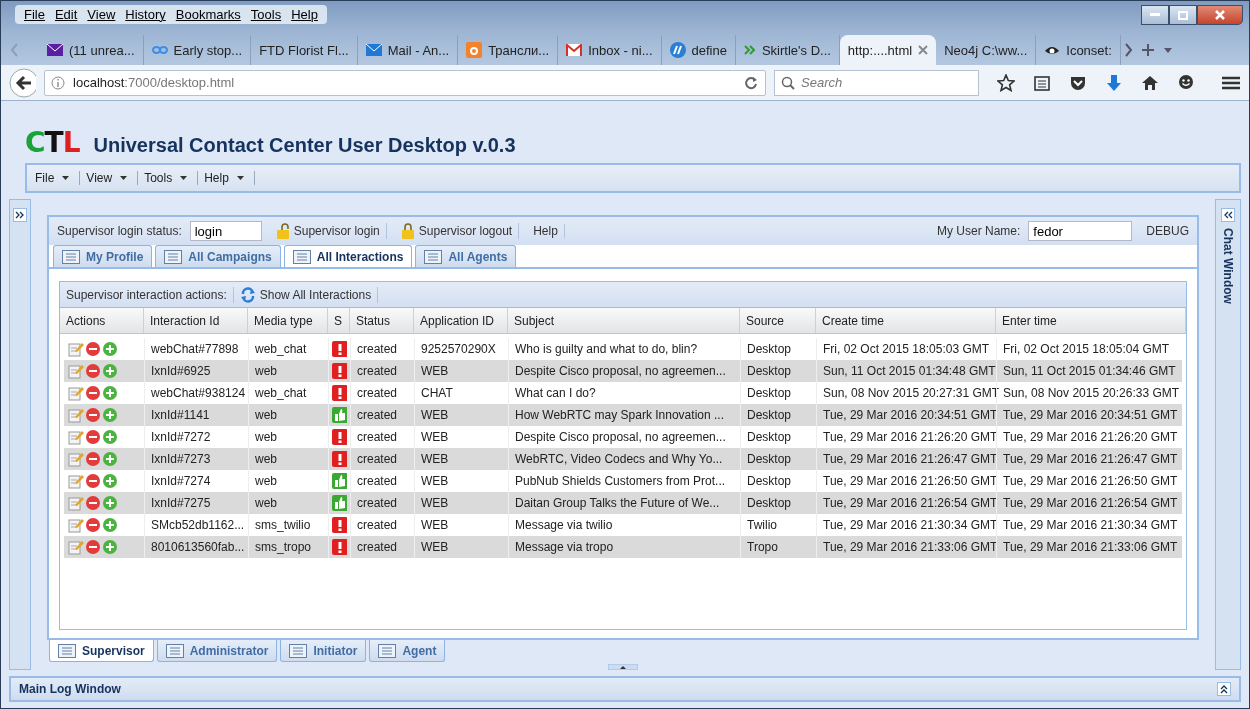 The image size is (1250, 709). I want to click on star-icon, so click(1006, 82).